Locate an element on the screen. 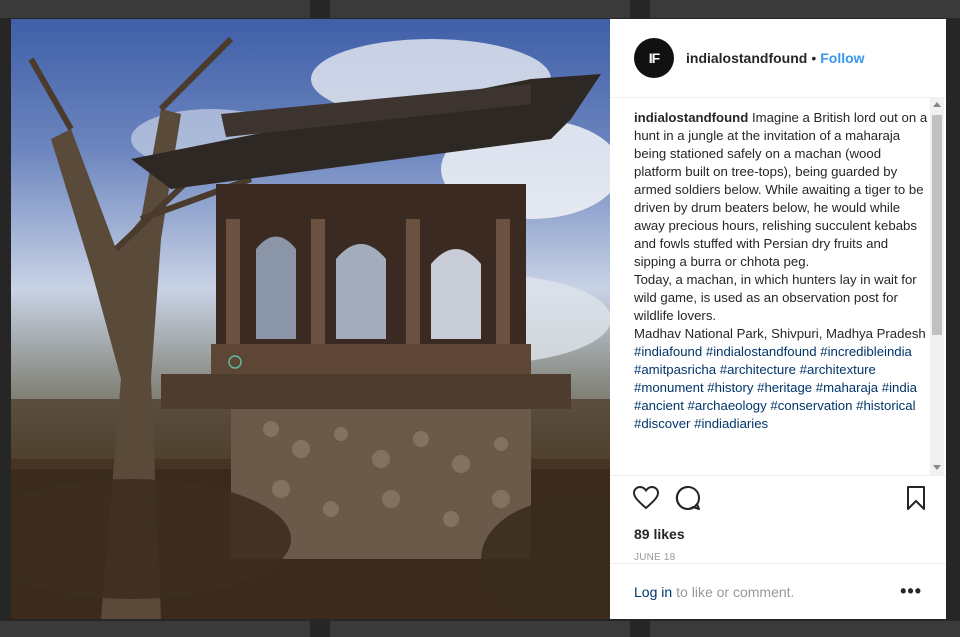 This screenshot has width=960, height=637. post-header: IF indialostandfound • Follow is located at coordinates (778, 58).